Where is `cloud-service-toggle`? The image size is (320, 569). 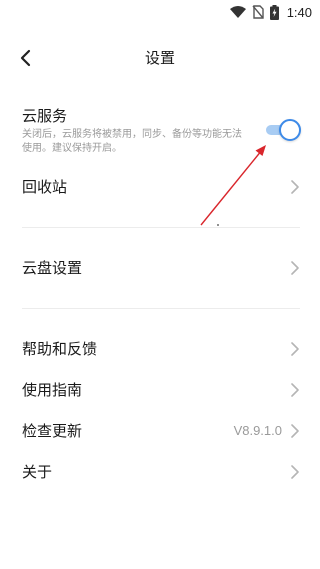
cloud-service-toggle is located at coordinates (283, 130).